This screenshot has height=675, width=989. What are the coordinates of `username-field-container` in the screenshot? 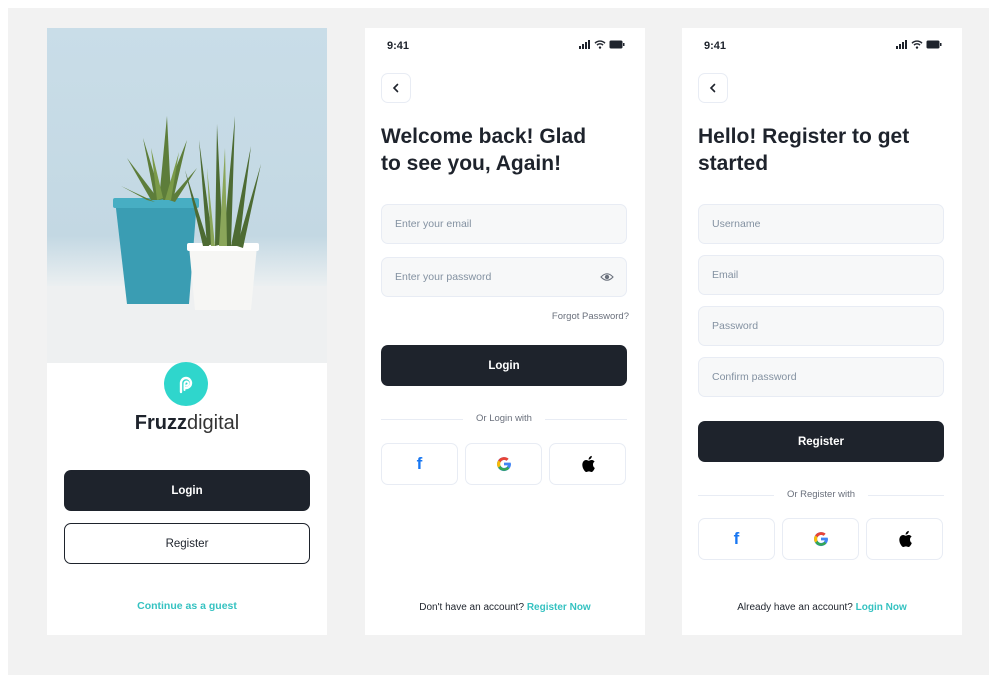 It's located at (821, 224).